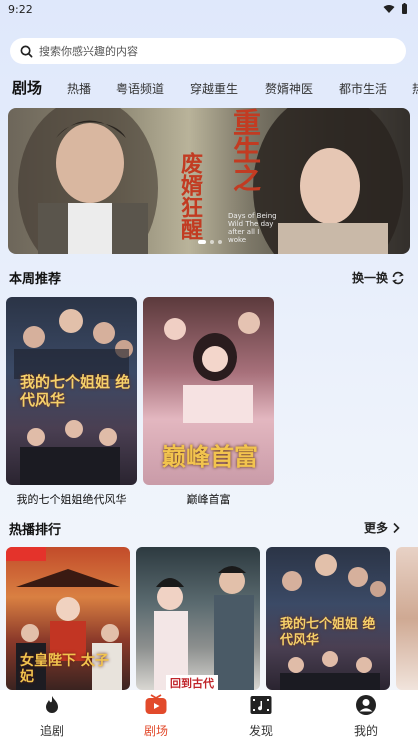 The width and height of the screenshot is (418, 744). Describe the element at coordinates (404, 8) in the screenshot. I see `battery-icon` at that location.